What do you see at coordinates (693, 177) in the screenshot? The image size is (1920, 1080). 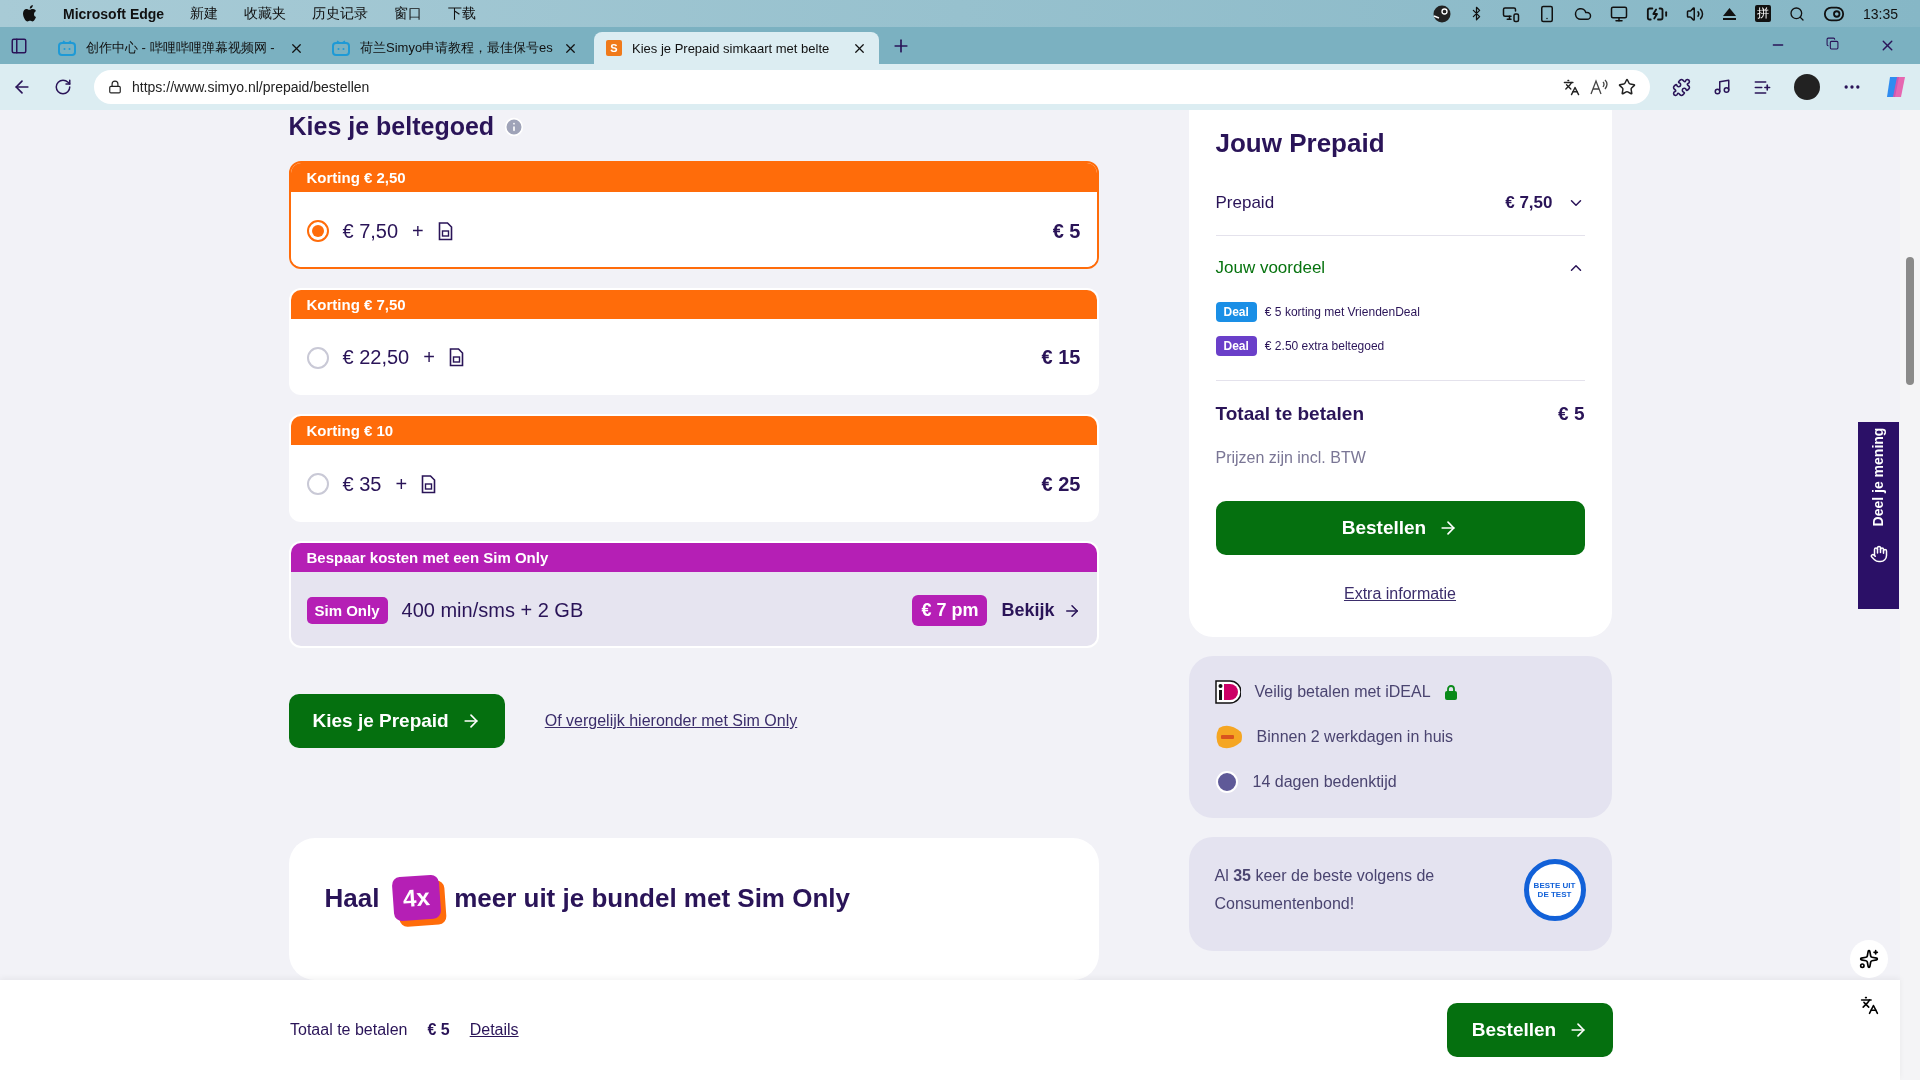 I see `discount-banner: Korting € 2,50` at bounding box center [693, 177].